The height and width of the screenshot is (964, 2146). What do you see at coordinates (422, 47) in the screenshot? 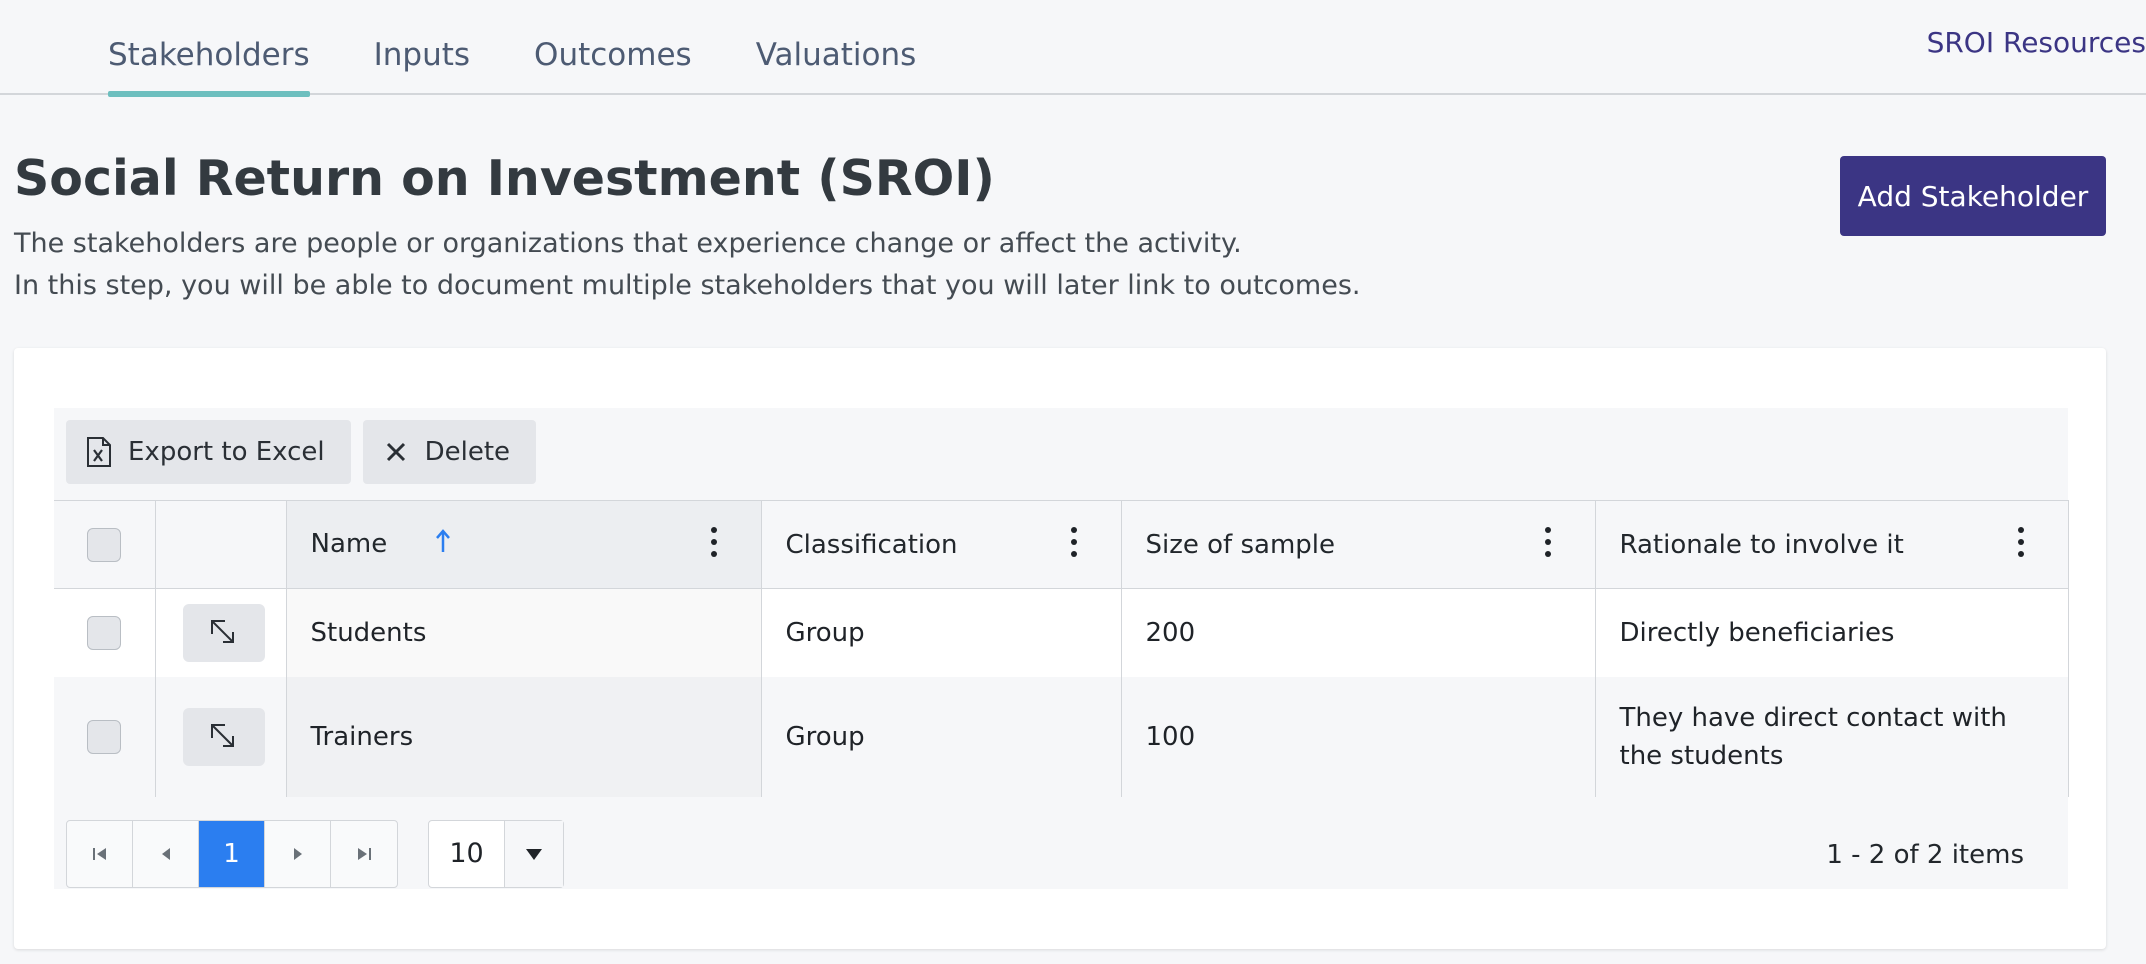
I see `tab-inputs: Inputs` at bounding box center [422, 47].